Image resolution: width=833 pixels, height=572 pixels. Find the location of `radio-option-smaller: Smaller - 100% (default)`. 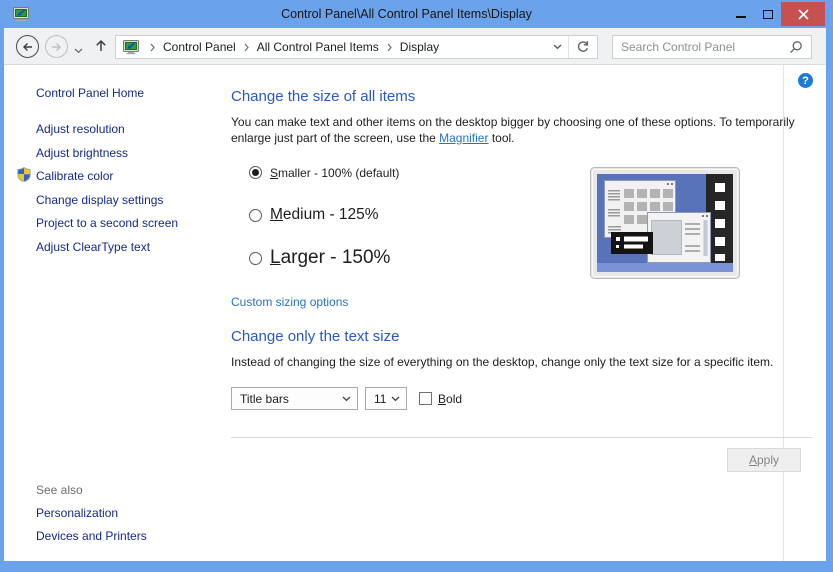

radio-option-smaller: Smaller - 100% (default) is located at coordinates (324, 172).